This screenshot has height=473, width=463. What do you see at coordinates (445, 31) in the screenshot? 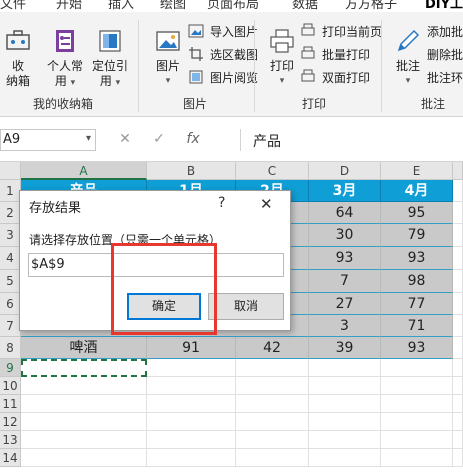
I see `add-comment-button: 添加批` at bounding box center [445, 31].